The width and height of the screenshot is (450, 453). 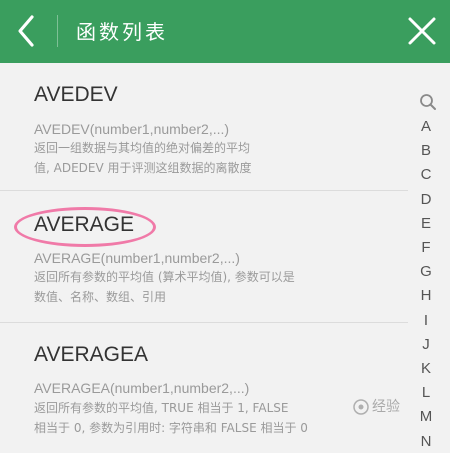 What do you see at coordinates (428, 102) in the screenshot?
I see `search-icon` at bounding box center [428, 102].